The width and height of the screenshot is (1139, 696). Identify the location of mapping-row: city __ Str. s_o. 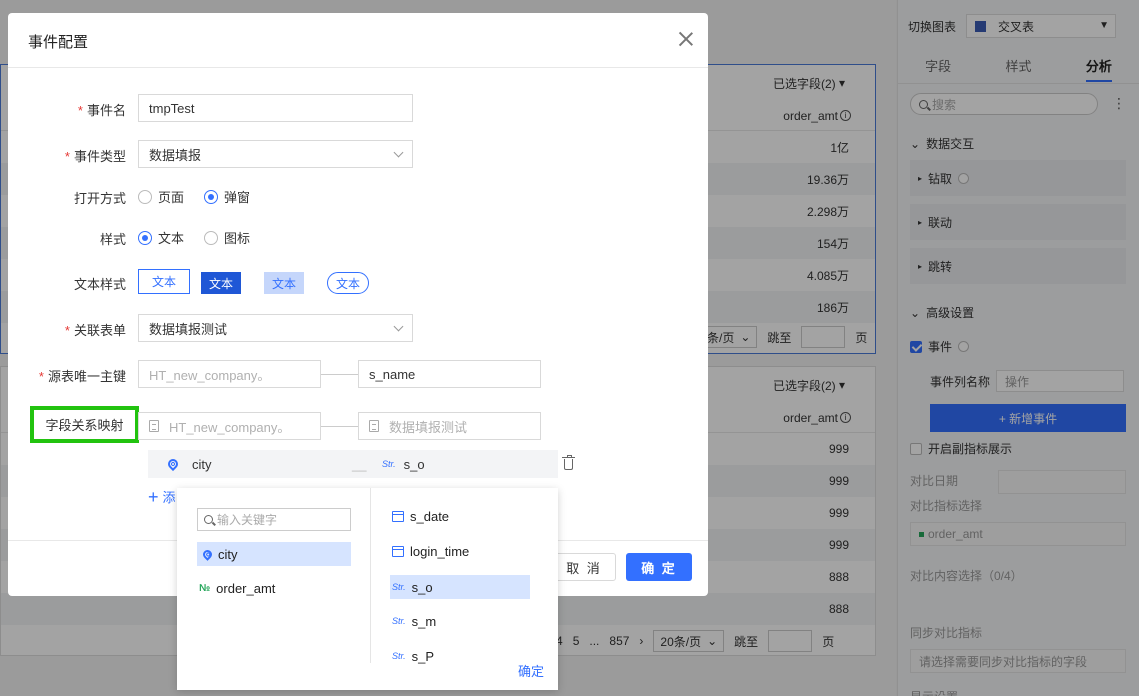
(353, 464).